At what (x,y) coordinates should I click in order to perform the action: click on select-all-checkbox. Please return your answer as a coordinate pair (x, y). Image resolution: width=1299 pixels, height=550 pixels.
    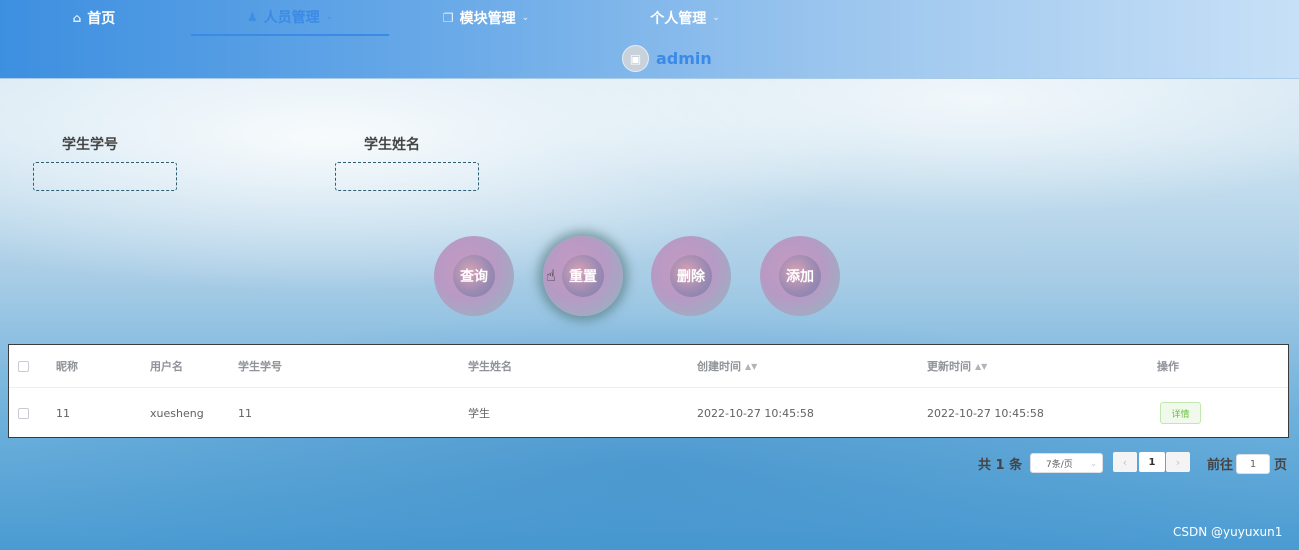
    Looking at the image, I should click on (23, 366).